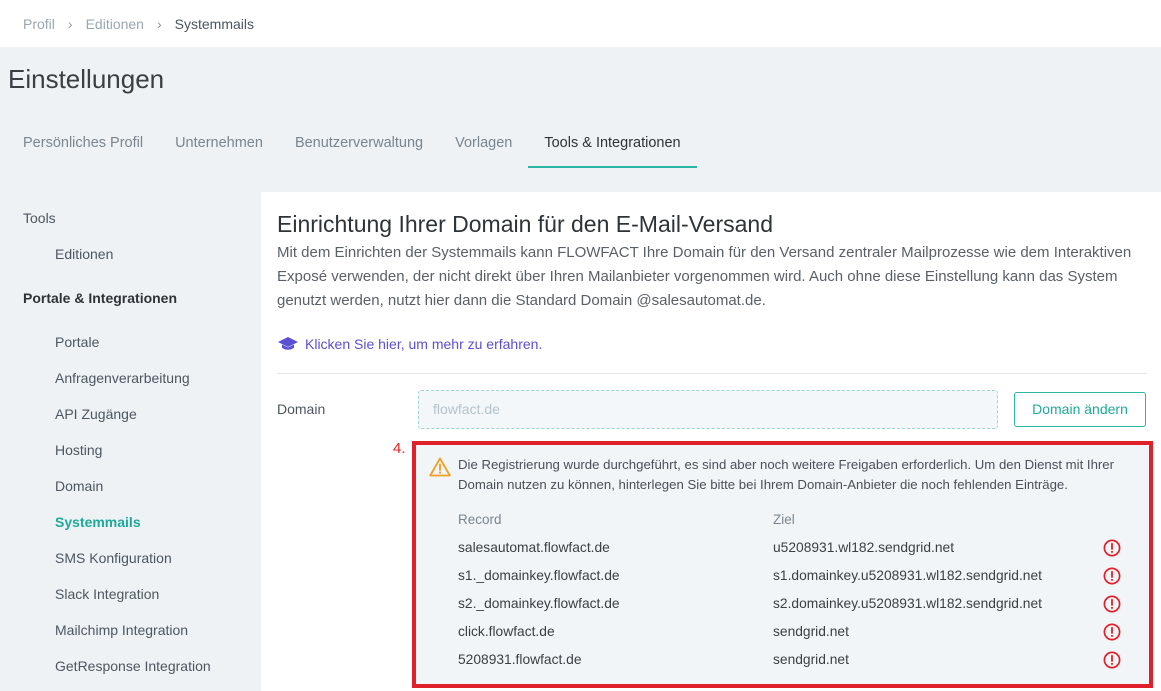 Image resolution: width=1161 pixels, height=691 pixels. I want to click on table-row: 5208931.flowfact.de sendgrid.net, so click(798, 665).